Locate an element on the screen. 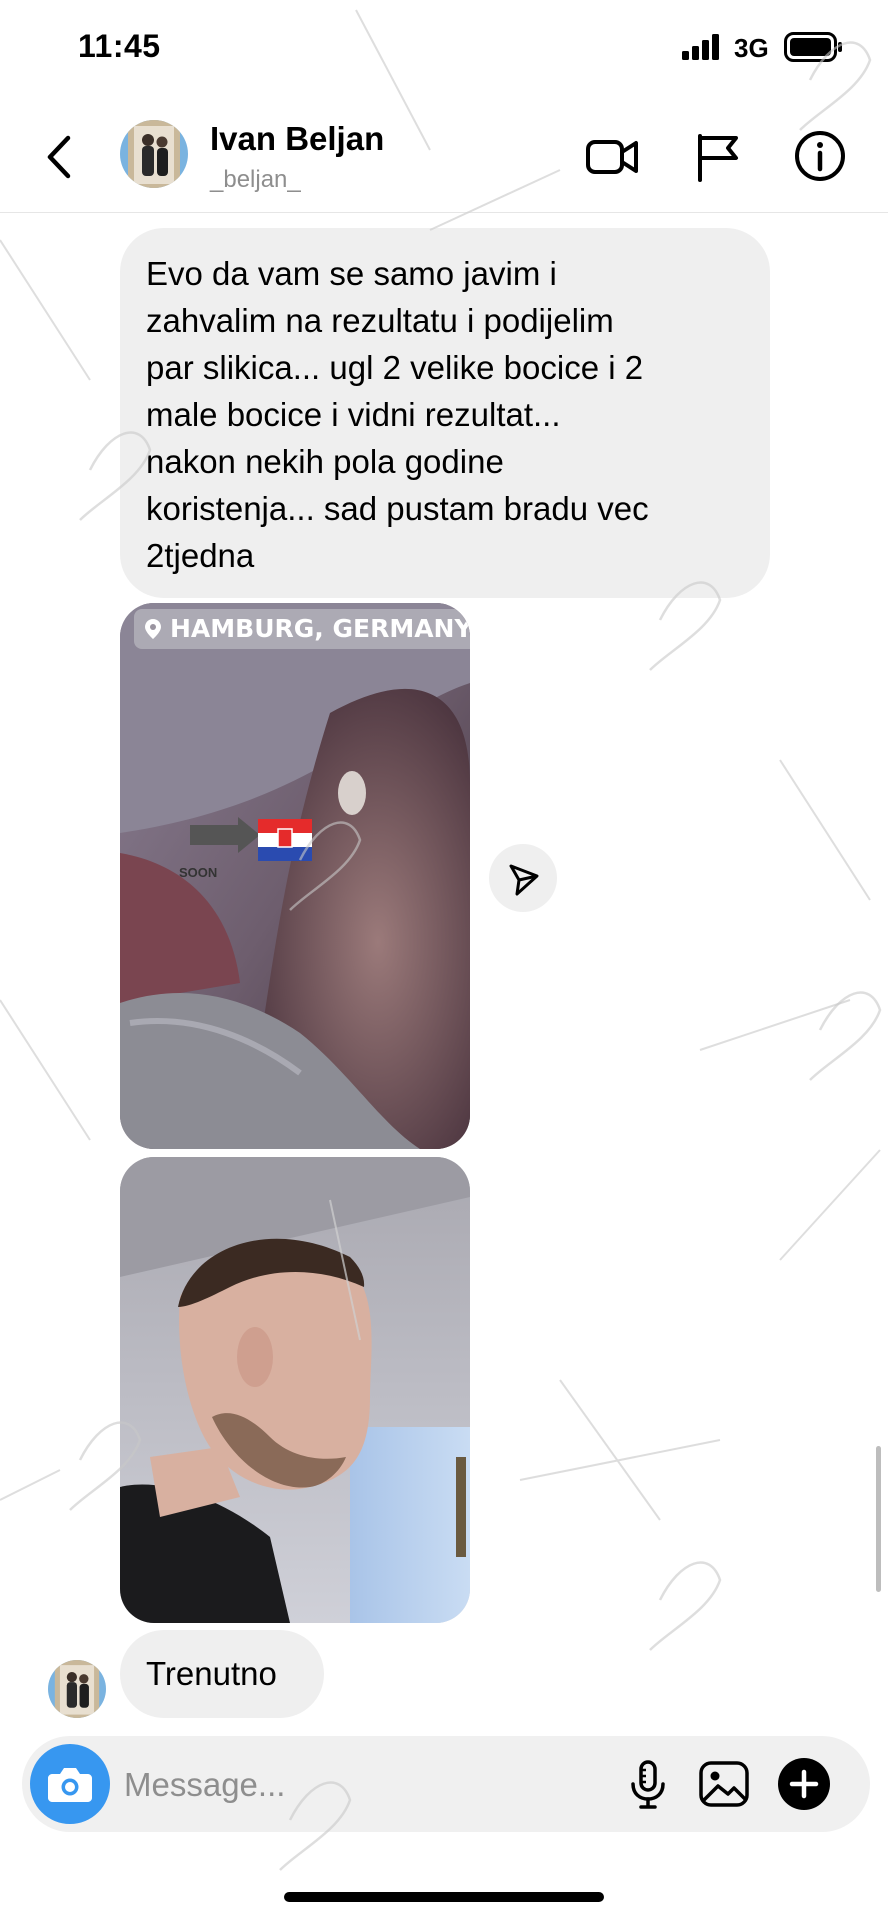  location-tag: HAMBURG, GERMANY is located at coordinates (302, 629).